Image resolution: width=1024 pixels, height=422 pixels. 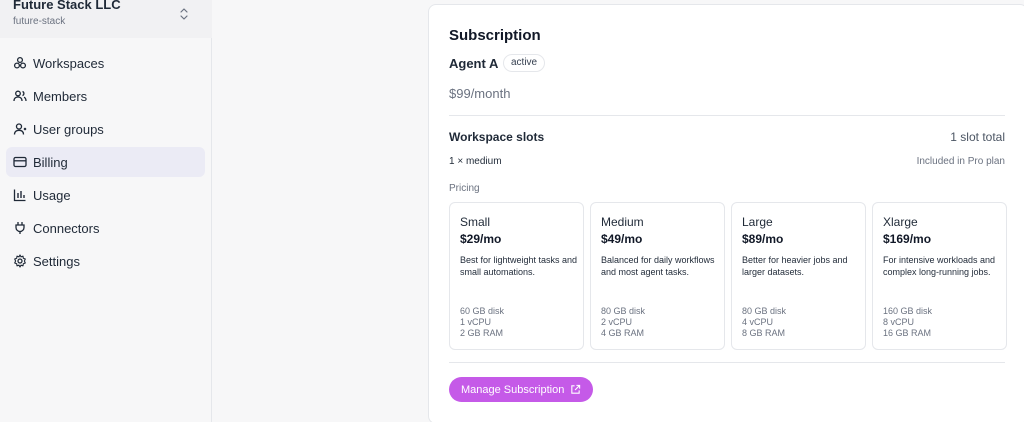 What do you see at coordinates (900, 222) in the screenshot?
I see `plan-name: Xlarge` at bounding box center [900, 222].